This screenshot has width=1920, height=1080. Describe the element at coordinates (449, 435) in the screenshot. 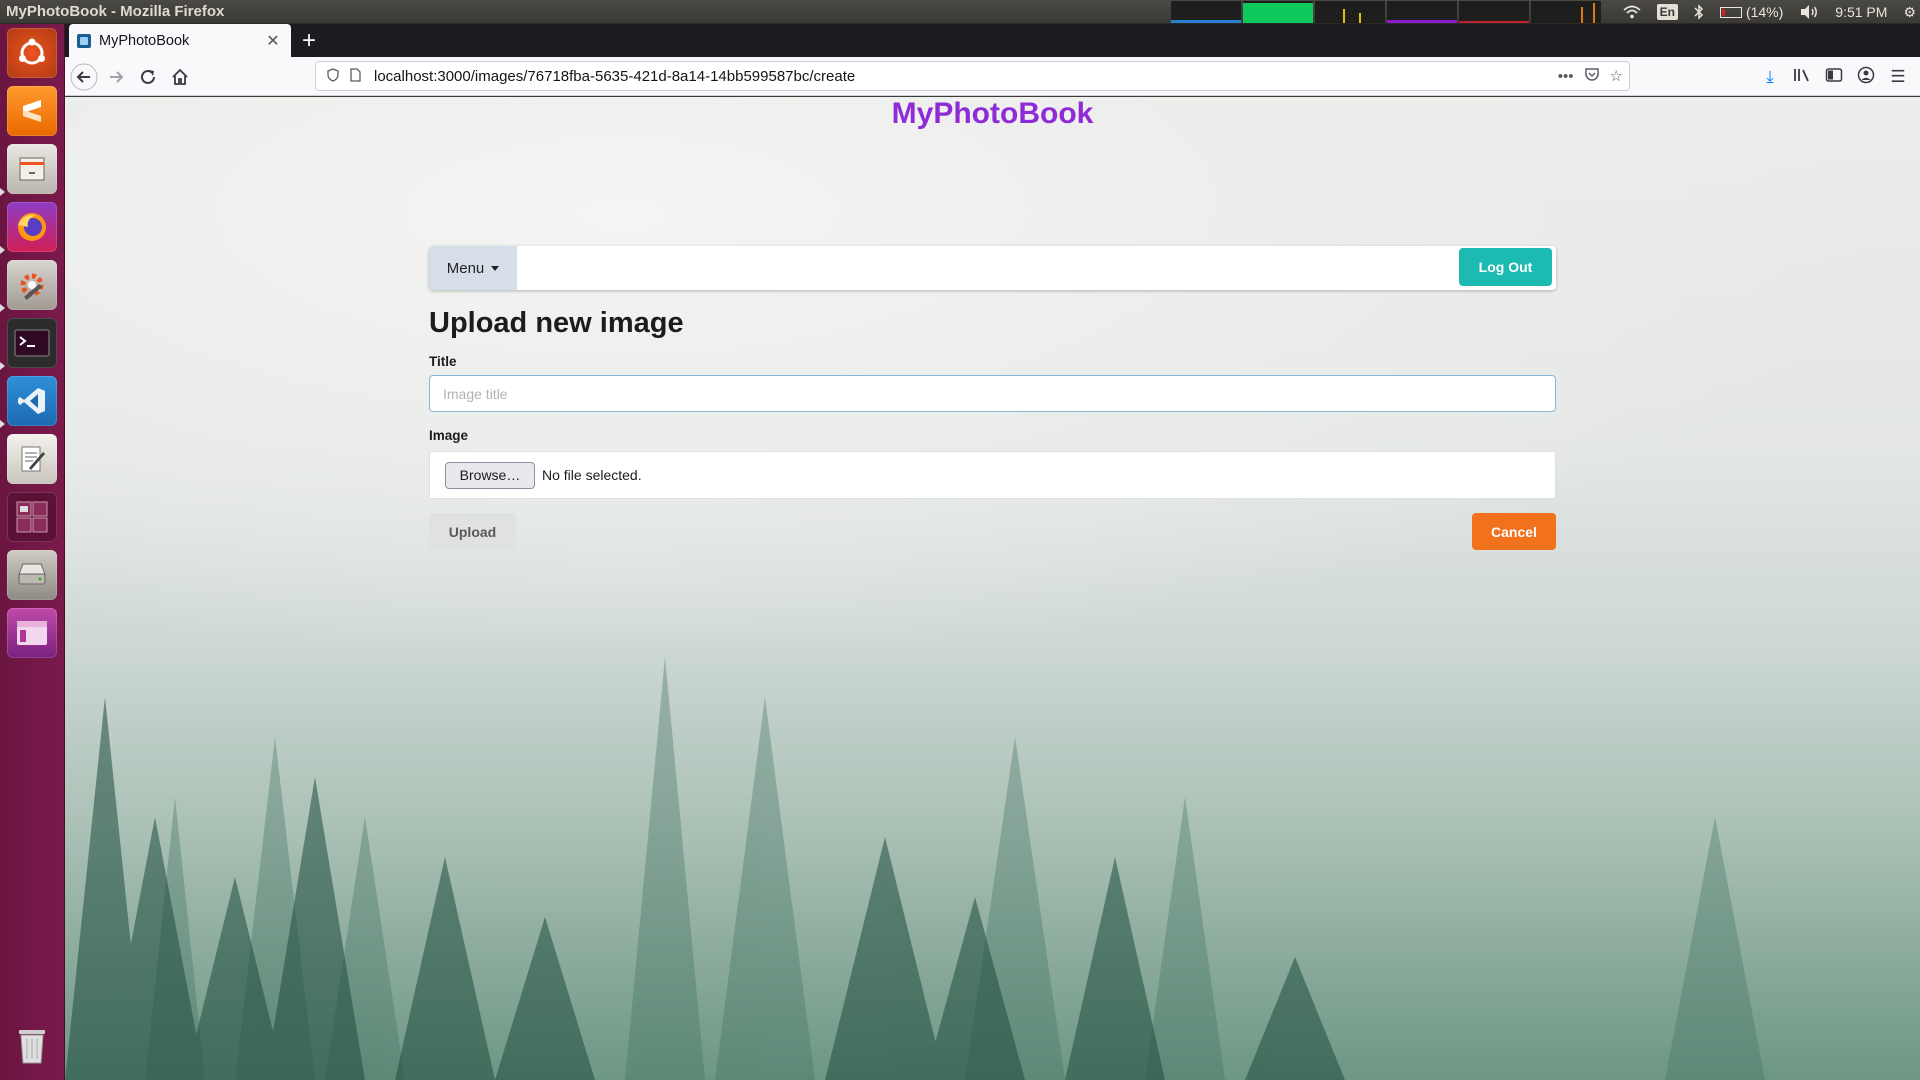

I see `image-label: Image` at that location.